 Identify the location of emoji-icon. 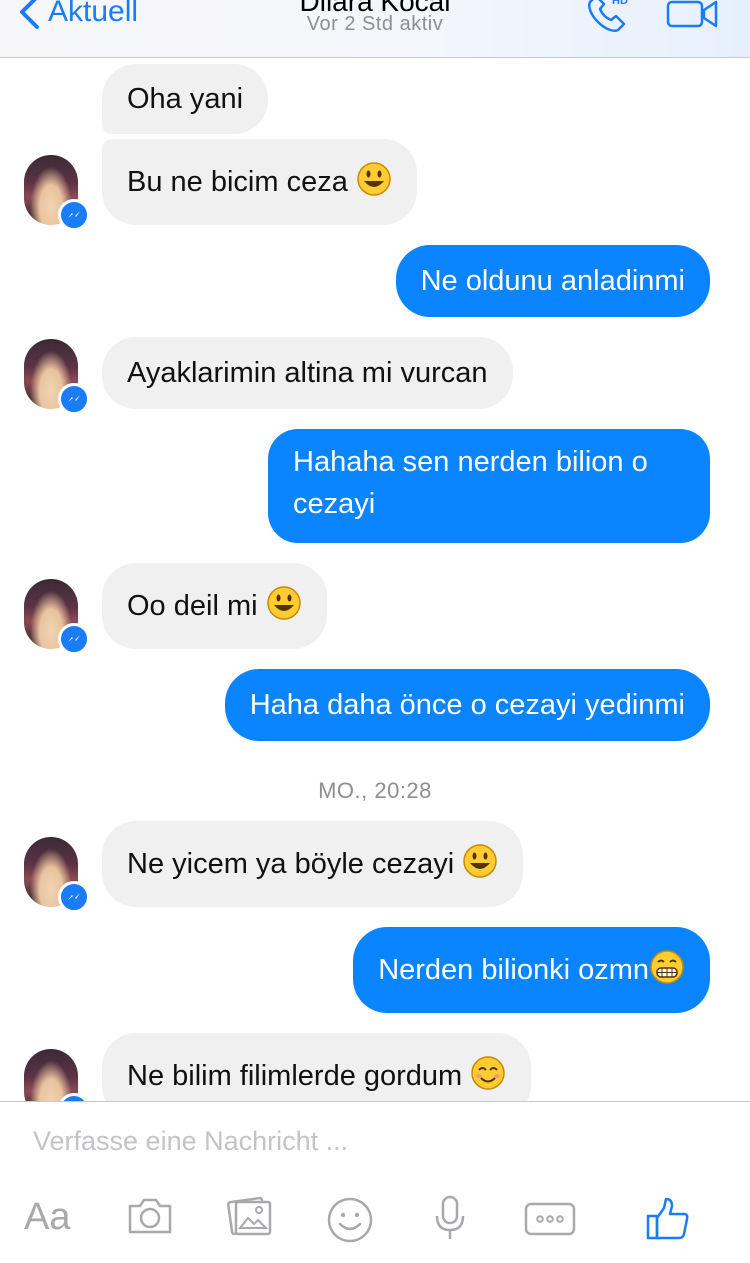
(350, 1220).